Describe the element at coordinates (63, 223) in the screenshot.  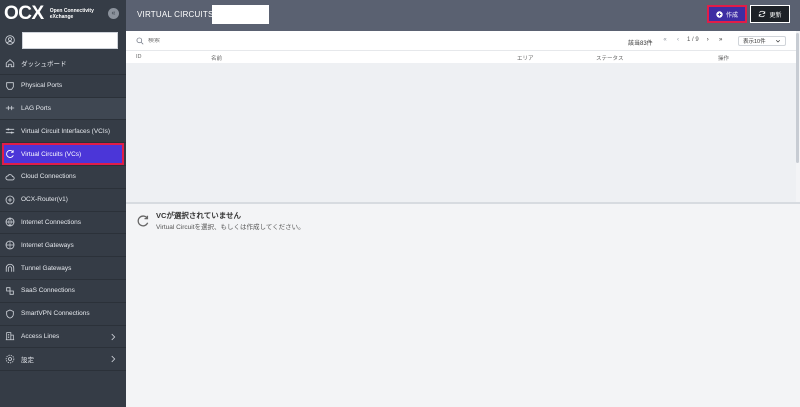
I see `sidebar-item-internet-connections: Internet Connections` at that location.